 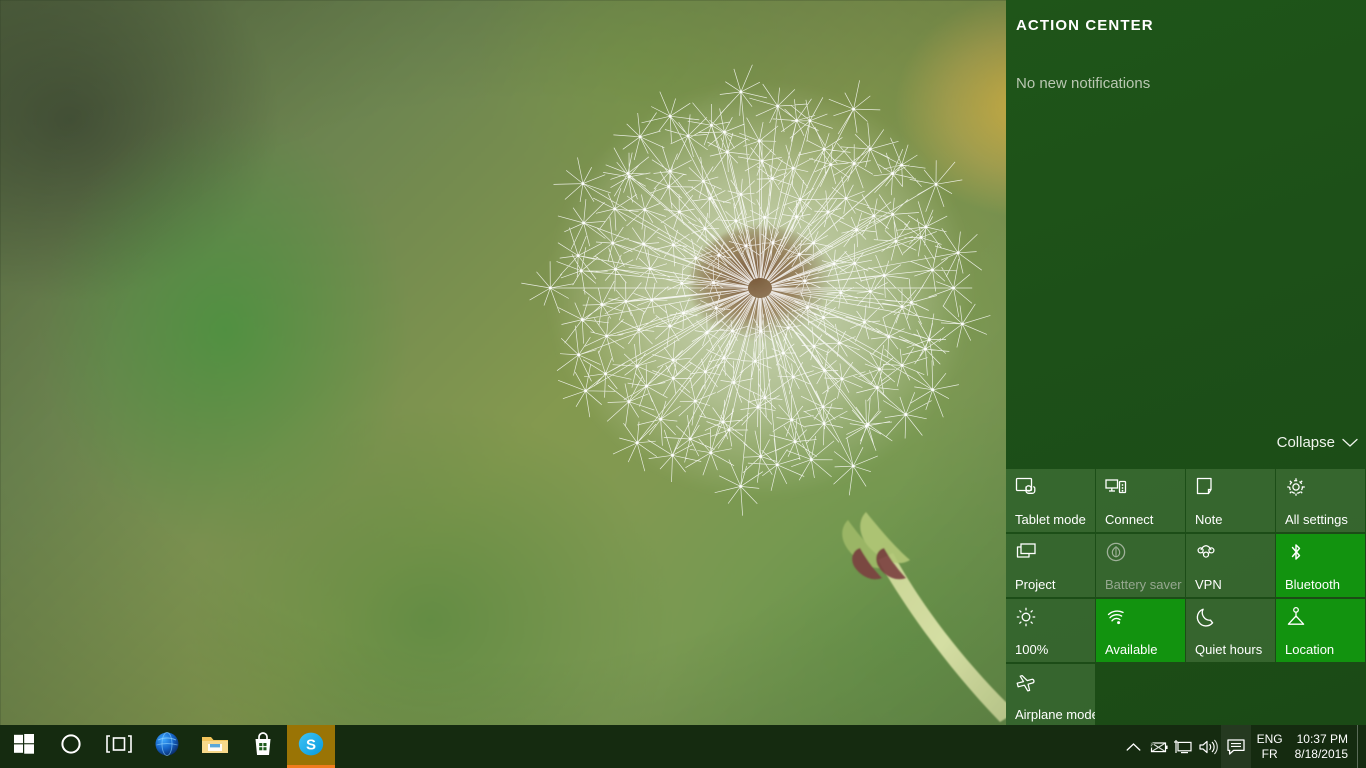 I want to click on network-monitor-icon, so click(x=1183, y=746).